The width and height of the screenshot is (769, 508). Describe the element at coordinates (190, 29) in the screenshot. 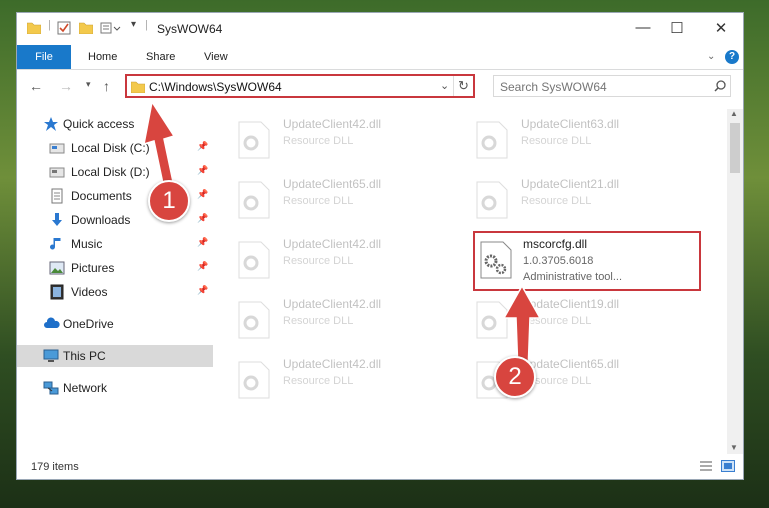

I see `window-title: SysWOW64` at that location.